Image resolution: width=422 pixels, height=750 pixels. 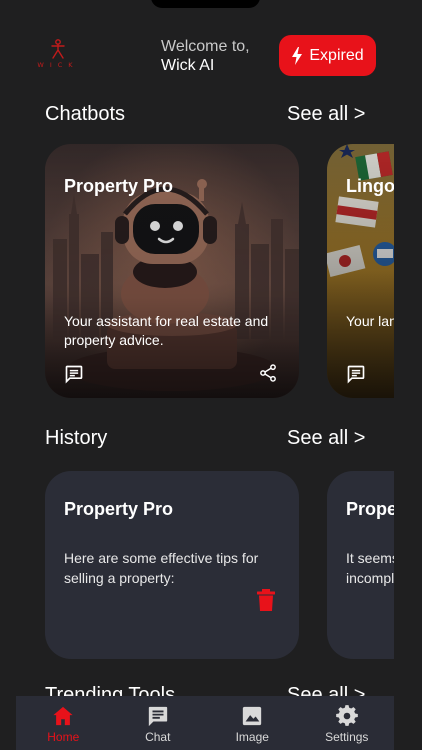 What do you see at coordinates (63, 716) in the screenshot?
I see `home-icon` at bounding box center [63, 716].